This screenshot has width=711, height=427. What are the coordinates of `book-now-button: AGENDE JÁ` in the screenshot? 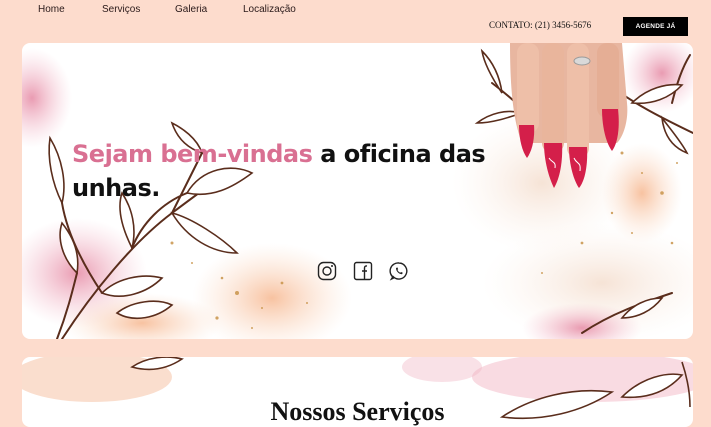 It's located at (655, 26).